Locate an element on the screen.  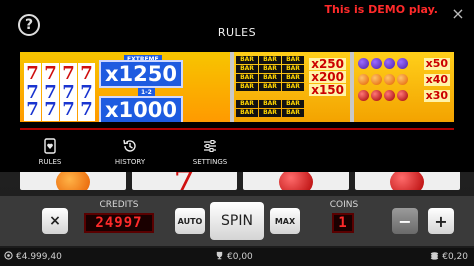
decrease-coins-button: − is located at coordinates (405, 221).